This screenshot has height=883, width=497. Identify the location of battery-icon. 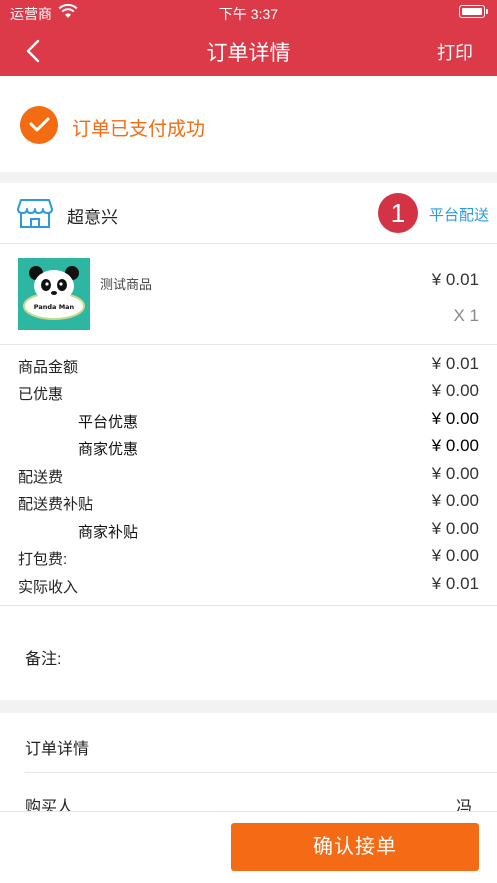
(473, 11).